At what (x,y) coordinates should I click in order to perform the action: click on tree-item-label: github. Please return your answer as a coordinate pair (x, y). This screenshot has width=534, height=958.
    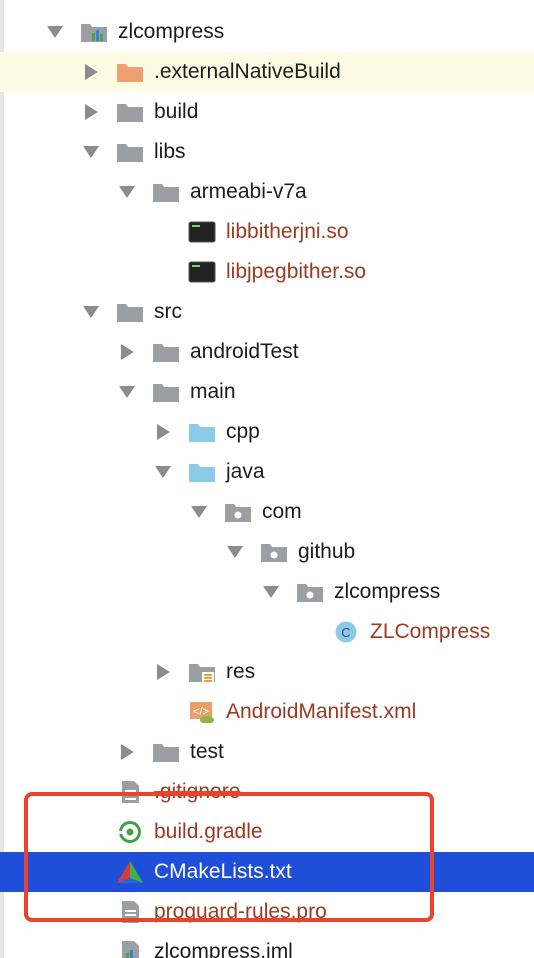
    Looking at the image, I should click on (327, 551).